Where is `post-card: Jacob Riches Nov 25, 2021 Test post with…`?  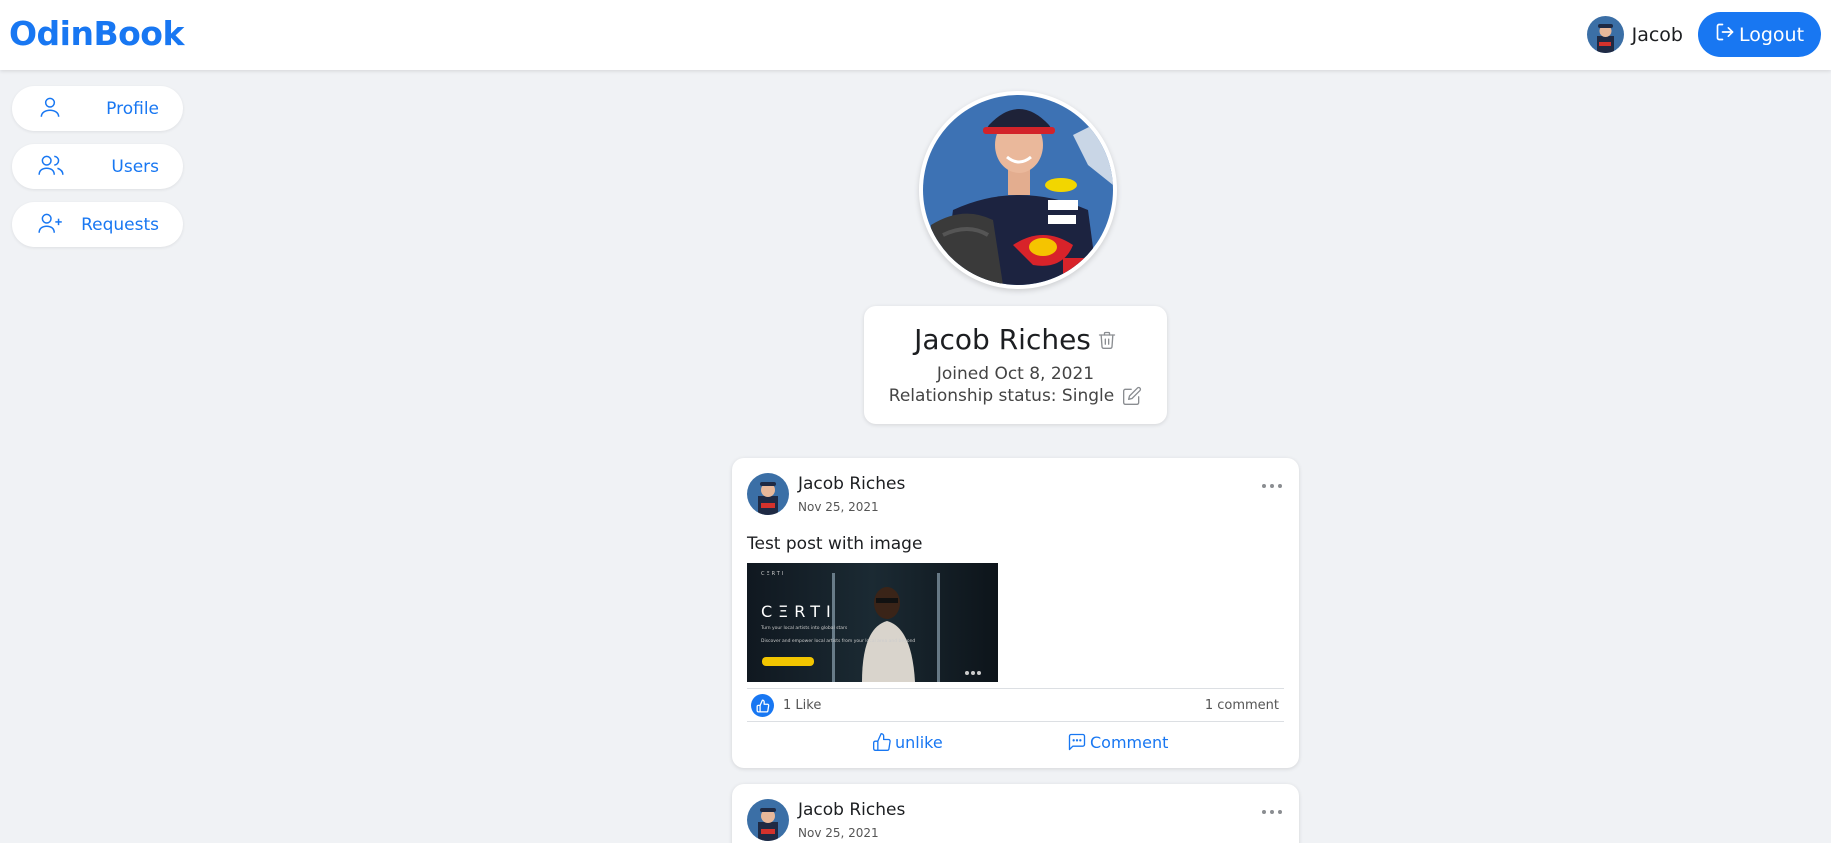 post-card: Jacob Riches Nov 25, 2021 Test post with… is located at coordinates (1015, 613).